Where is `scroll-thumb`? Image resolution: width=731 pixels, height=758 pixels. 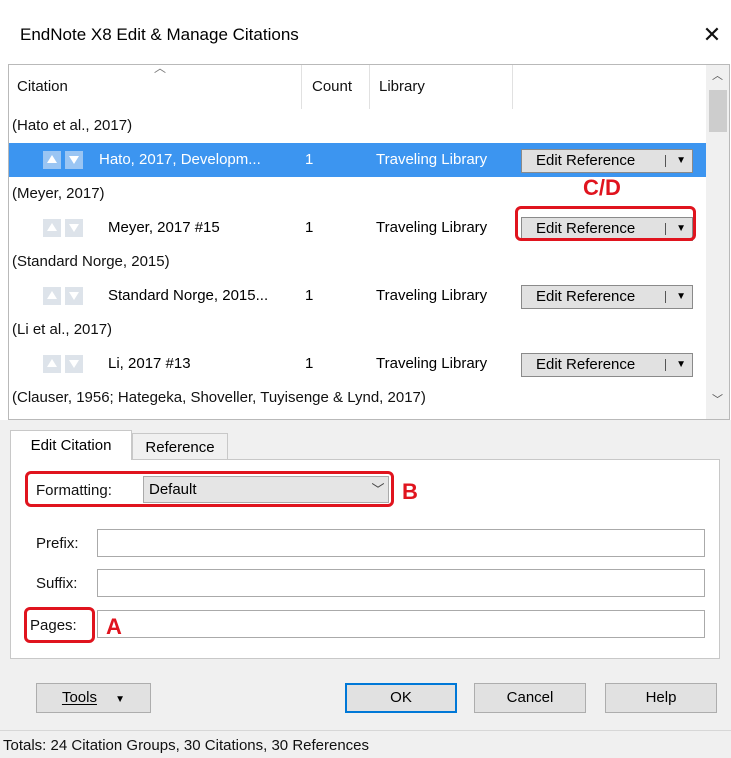 scroll-thumb is located at coordinates (718, 111).